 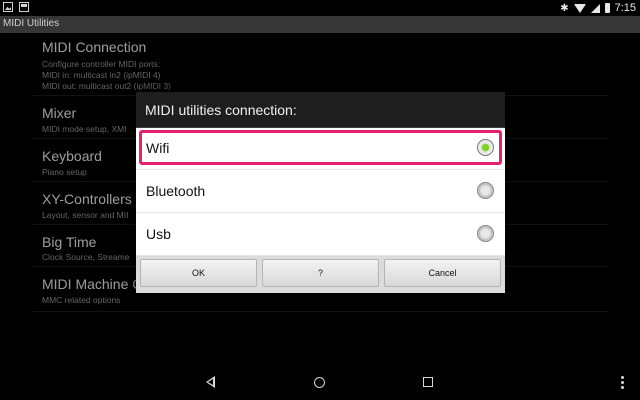 What do you see at coordinates (622, 383) in the screenshot?
I see `overflow-menu-icon` at bounding box center [622, 383].